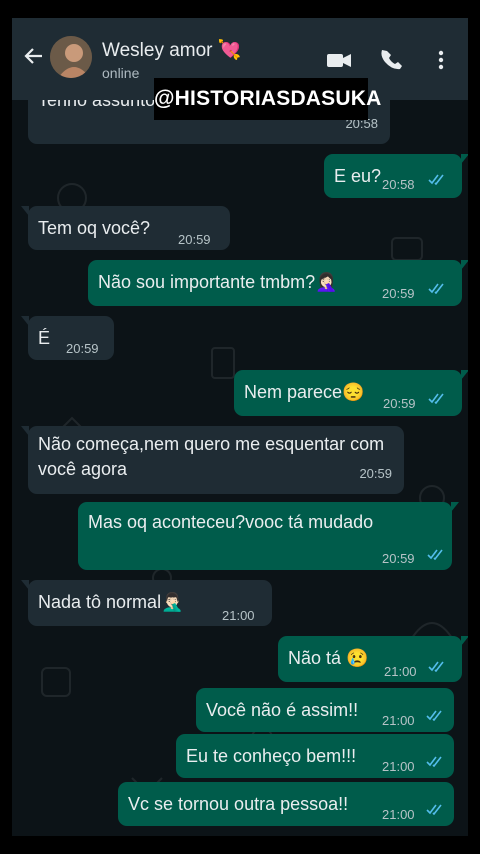 Image resolution: width=480 pixels, height=854 pixels. I want to click on message-text: Nada tô normal🤦🏻‍♂️, so click(111, 602).